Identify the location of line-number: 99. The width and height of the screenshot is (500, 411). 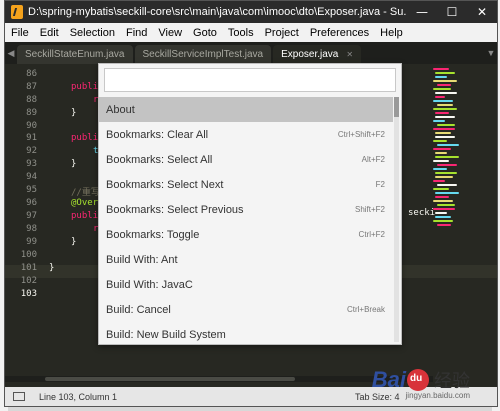
(31, 242).